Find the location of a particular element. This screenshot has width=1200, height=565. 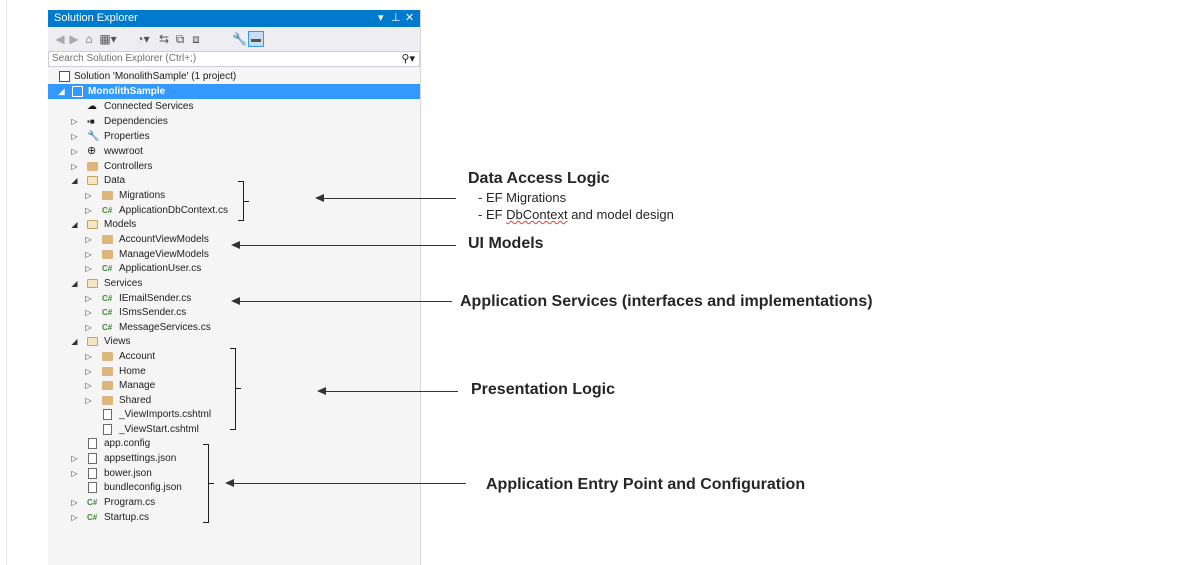

search-box: Search Solution Explorer (Ctrl+;) ⚲▾ is located at coordinates (234, 59).